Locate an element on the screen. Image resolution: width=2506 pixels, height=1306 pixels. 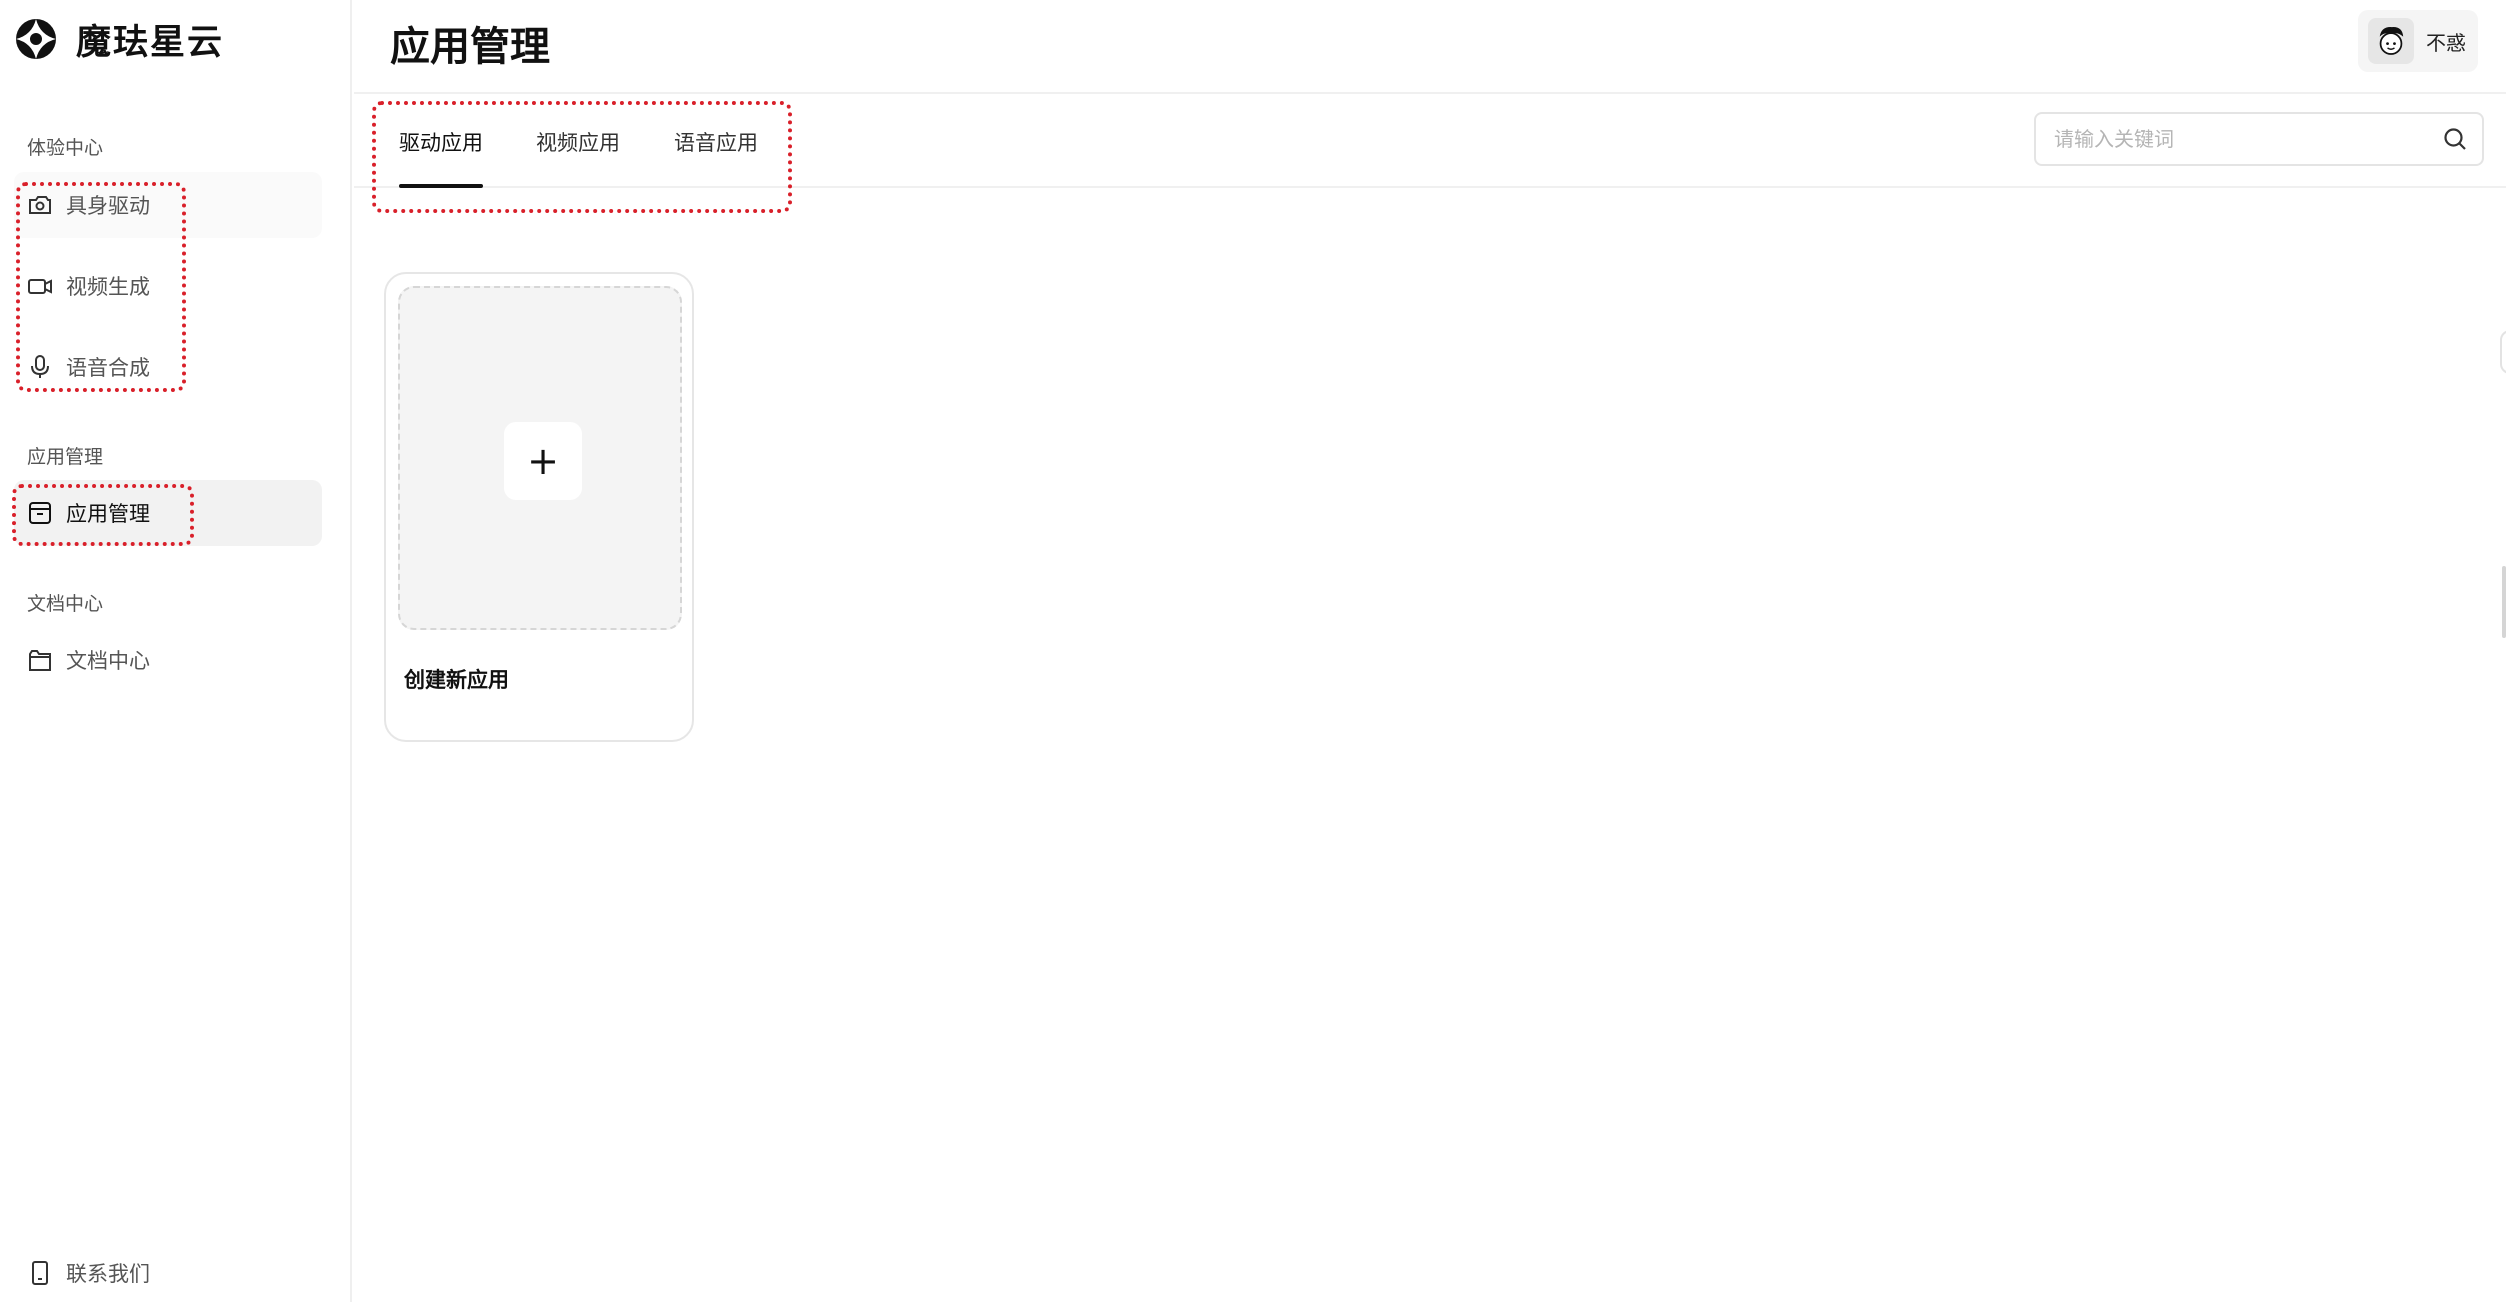
sidebar-item-label: 语音合成 is located at coordinates (108, 368).